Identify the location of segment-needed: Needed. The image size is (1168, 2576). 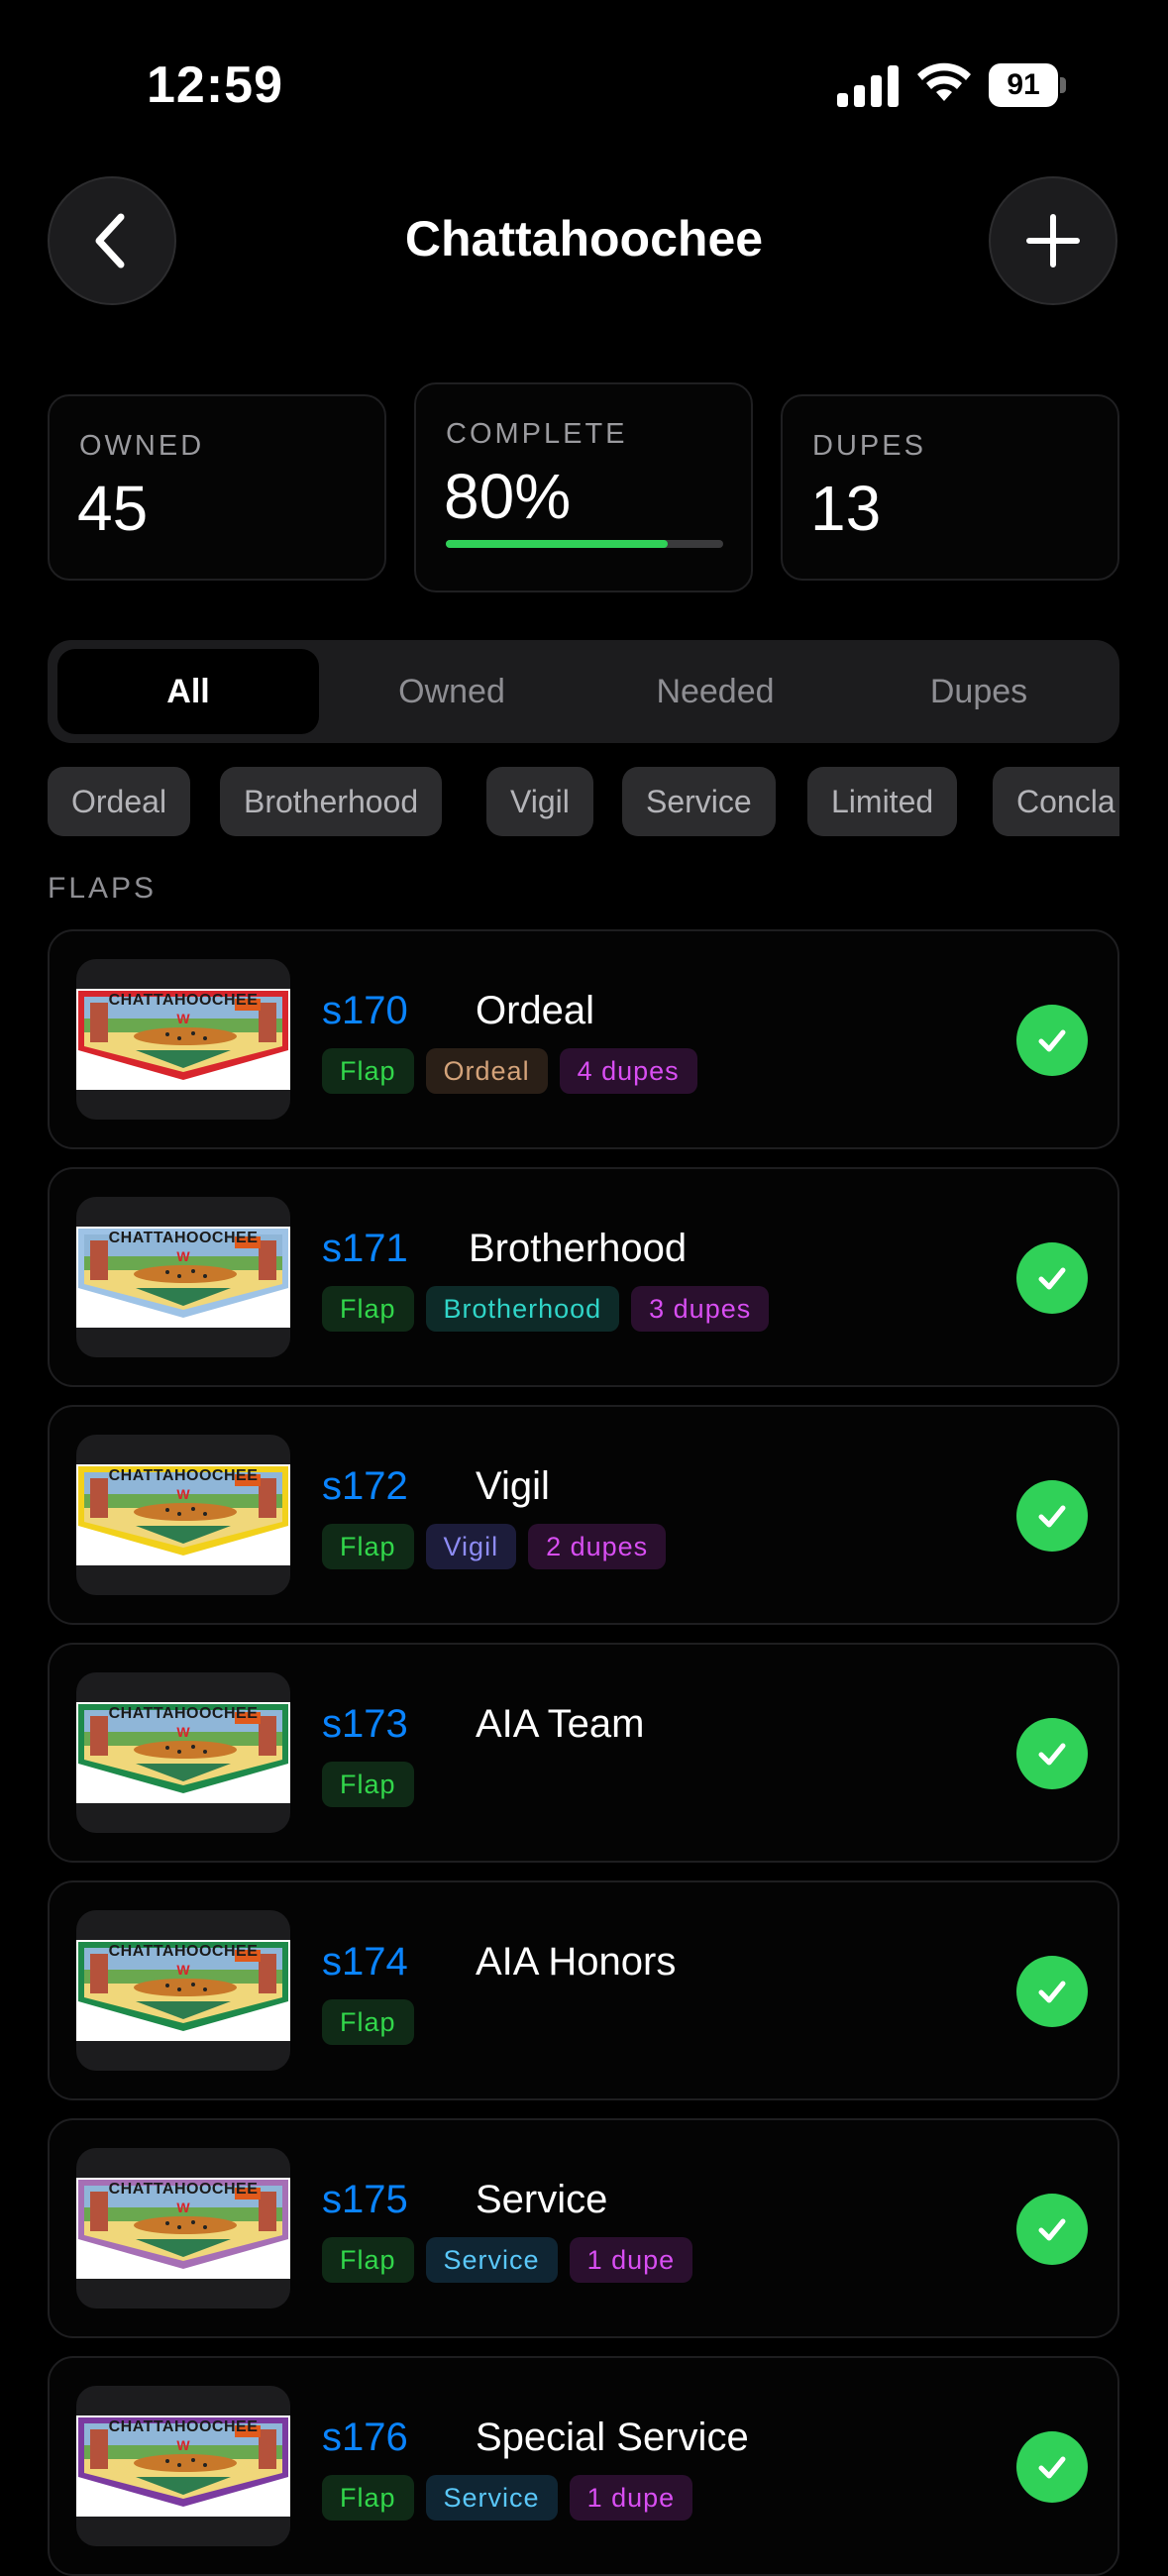
(715, 692).